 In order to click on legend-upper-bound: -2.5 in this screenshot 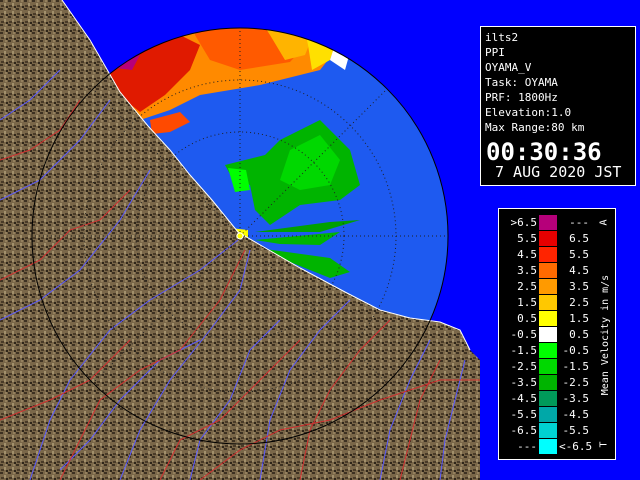, I will do `click(576, 382)`.